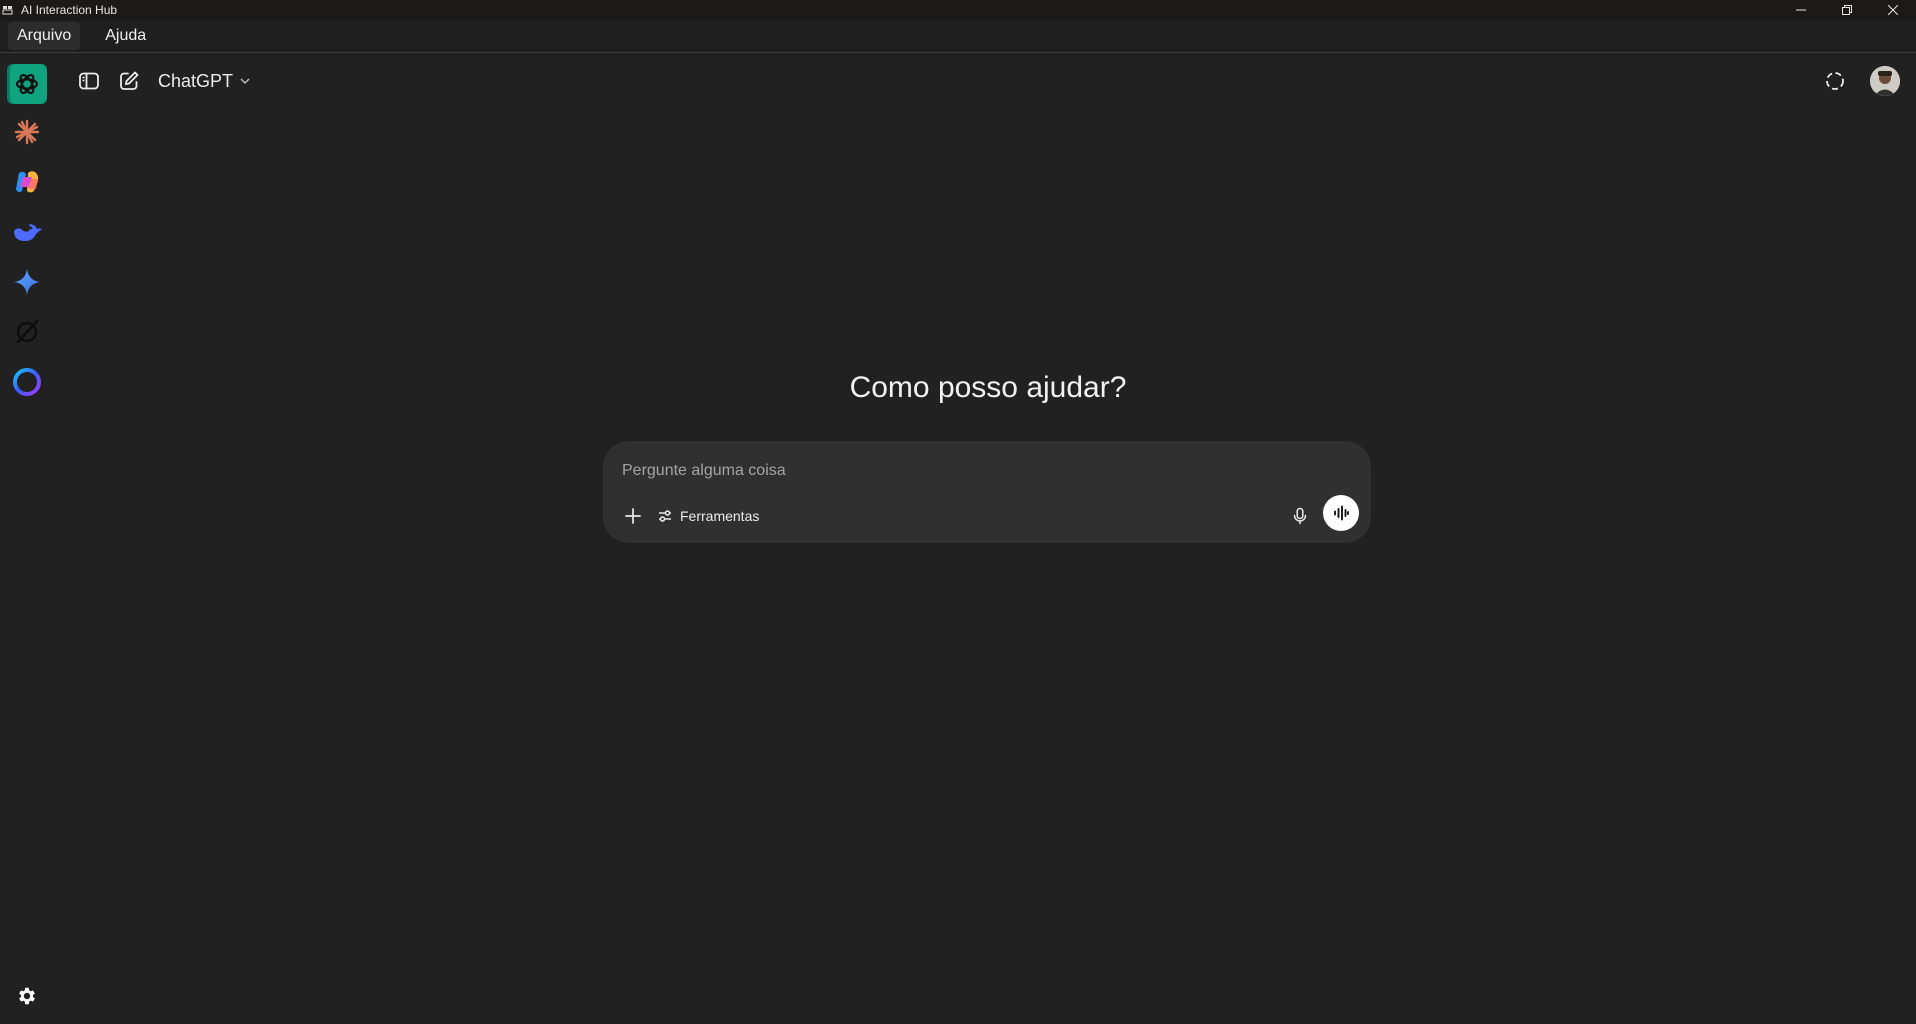 The width and height of the screenshot is (1916, 1024). I want to click on tools-button: Ferramentas, so click(708, 516).